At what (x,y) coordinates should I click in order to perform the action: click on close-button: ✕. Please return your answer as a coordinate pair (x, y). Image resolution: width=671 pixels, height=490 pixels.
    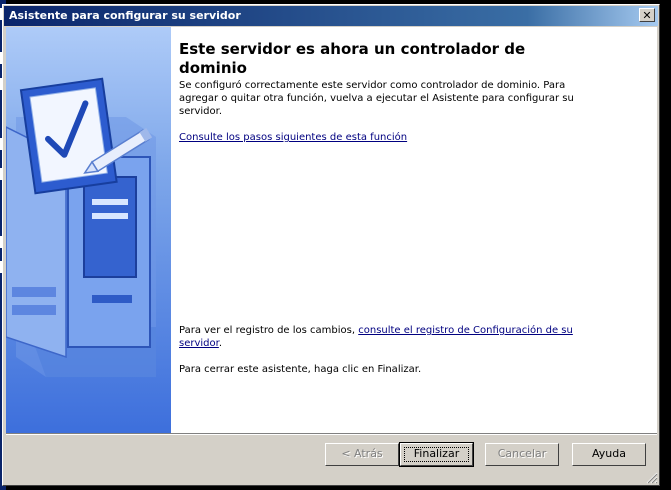
    Looking at the image, I should click on (647, 15).